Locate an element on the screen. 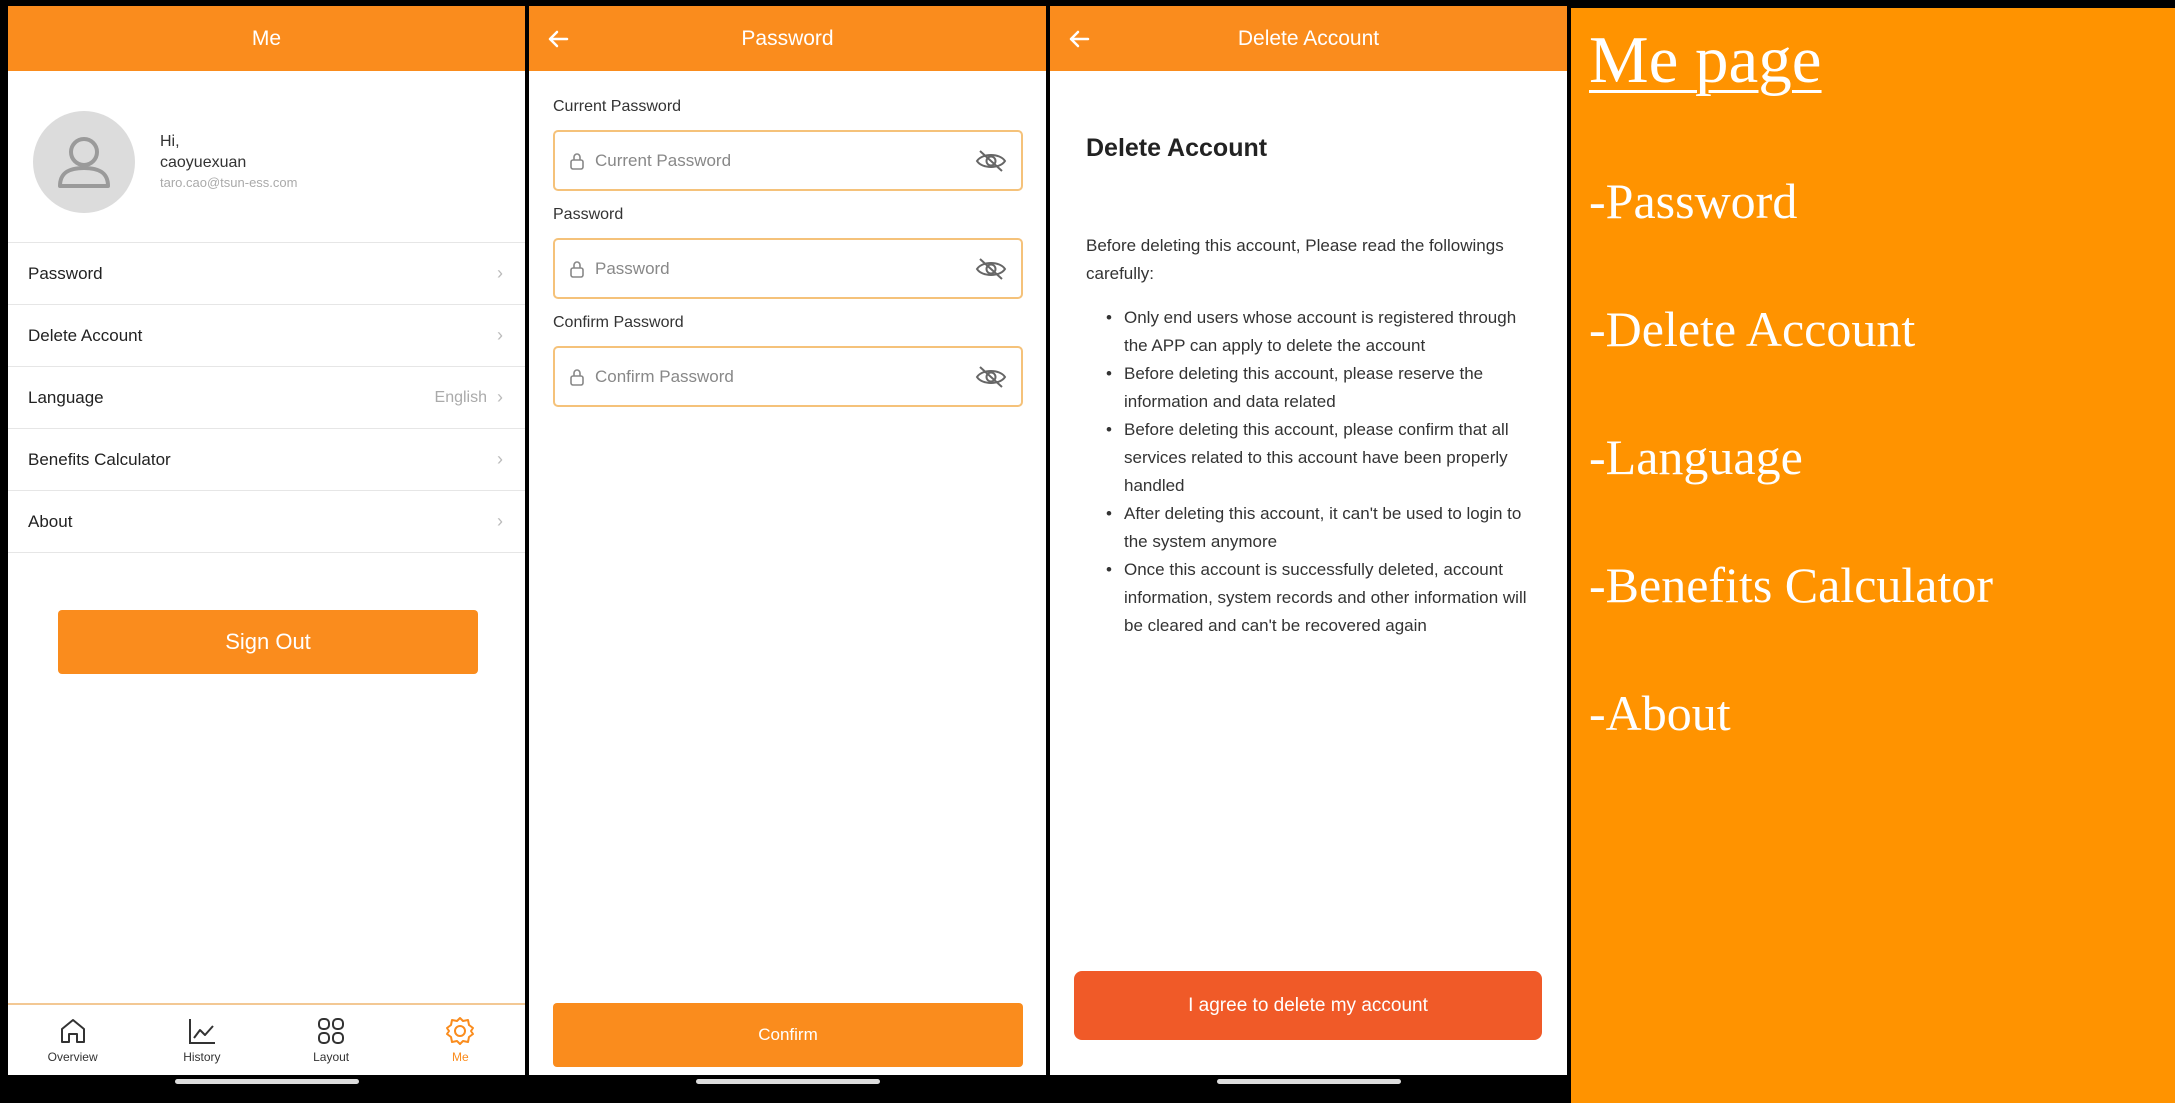  delete-app-bar: Delete Account is located at coordinates (1308, 38).